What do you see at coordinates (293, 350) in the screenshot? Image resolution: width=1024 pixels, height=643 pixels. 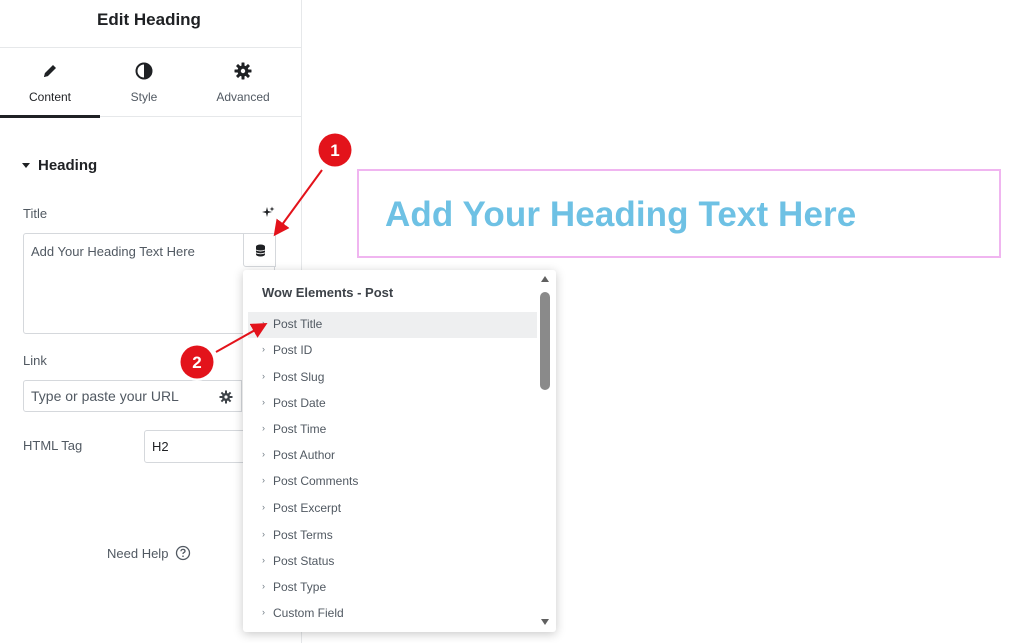 I see `dropdown-item-label: Post ID` at bounding box center [293, 350].